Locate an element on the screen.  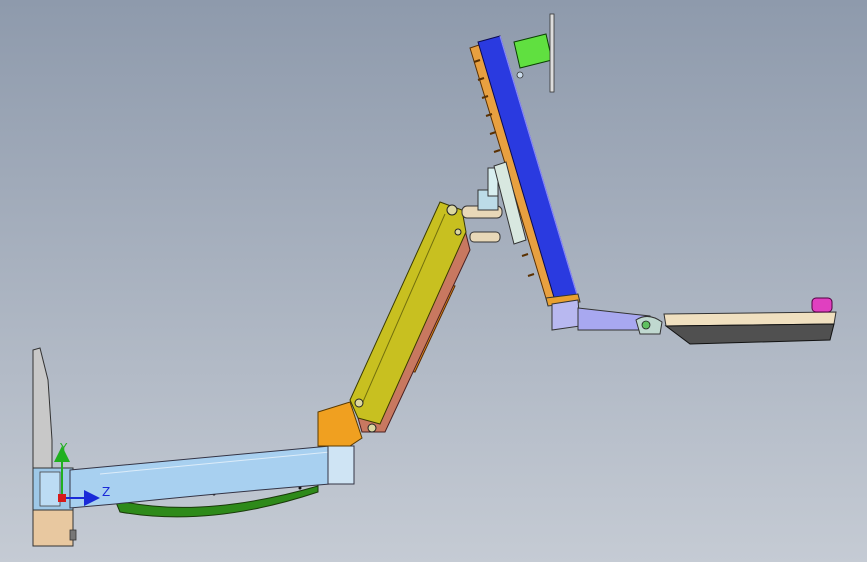
wall-screw is located at coordinates (73, 535).